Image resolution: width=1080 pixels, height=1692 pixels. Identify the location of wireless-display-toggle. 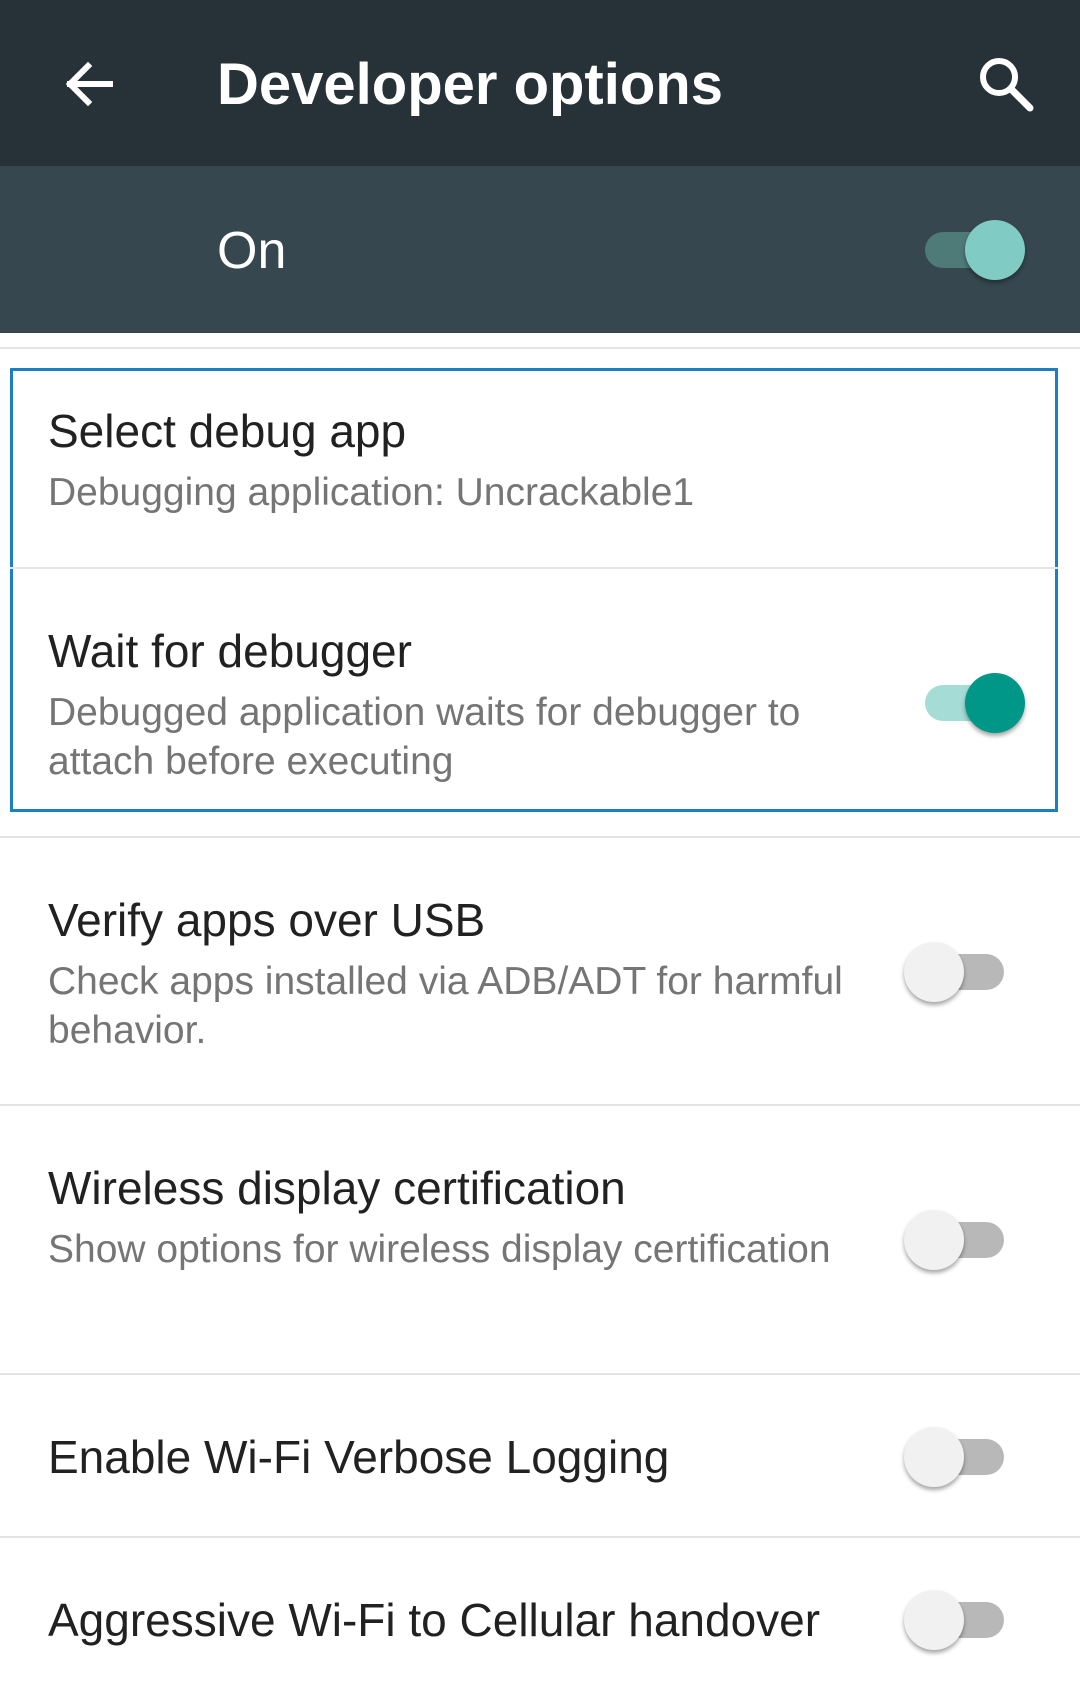
(959, 1240).